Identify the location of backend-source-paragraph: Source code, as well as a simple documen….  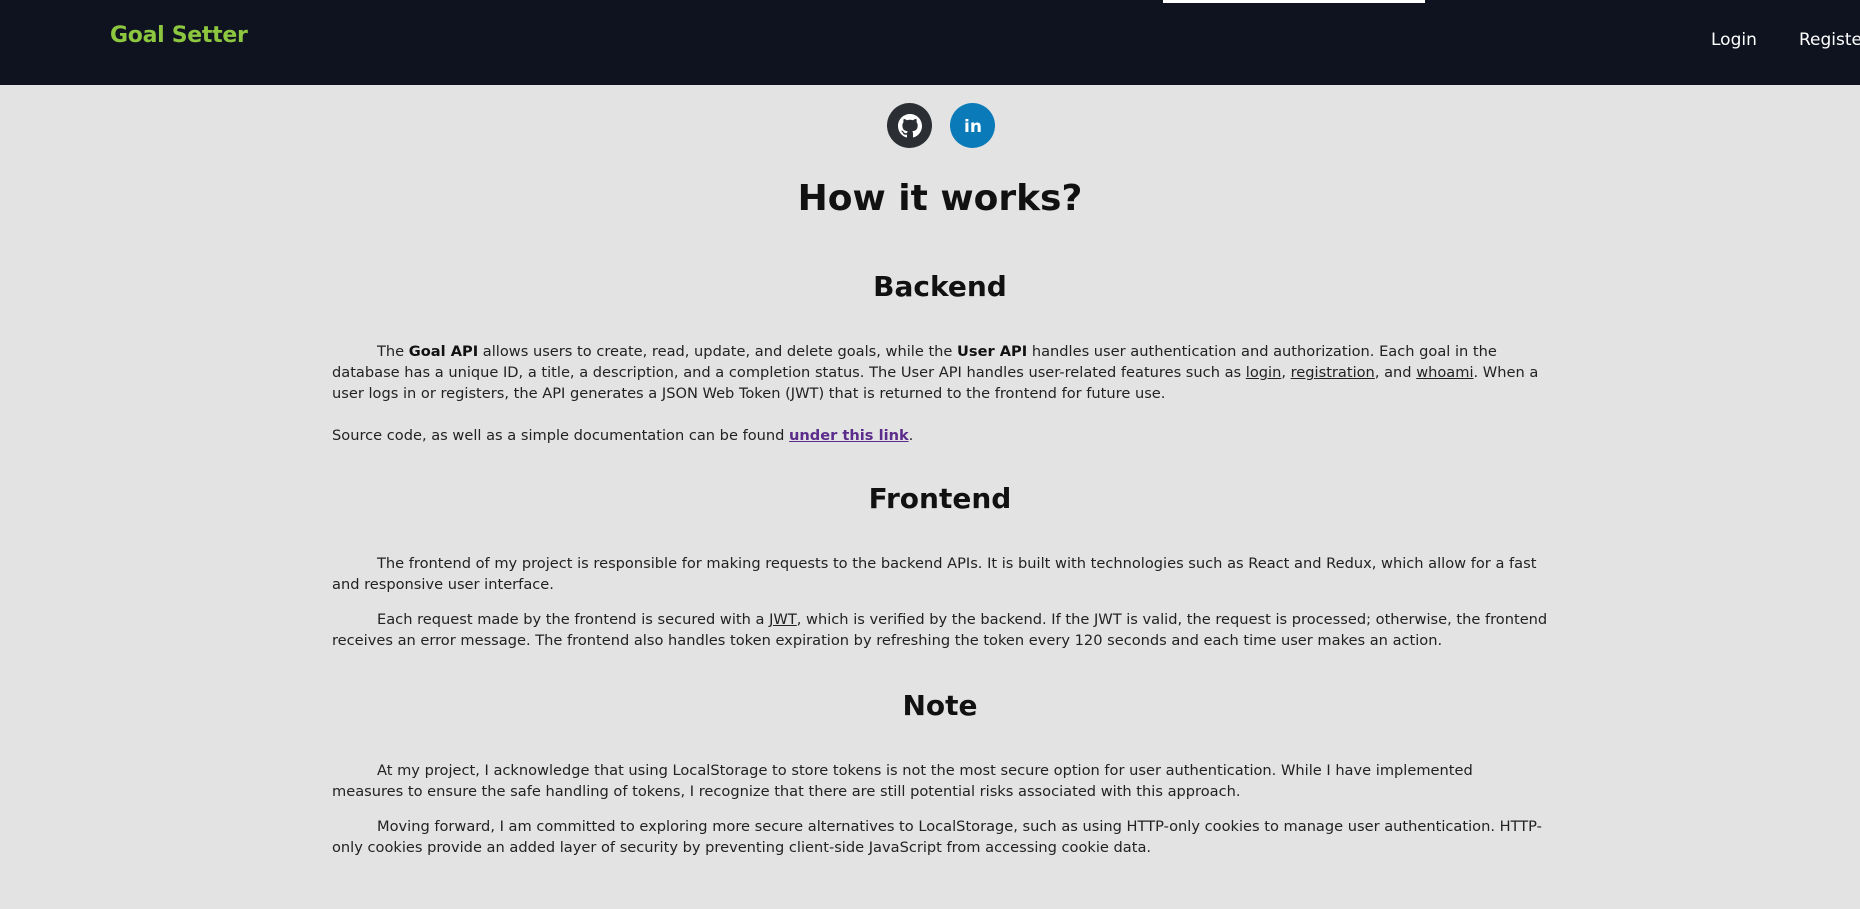
(623, 435).